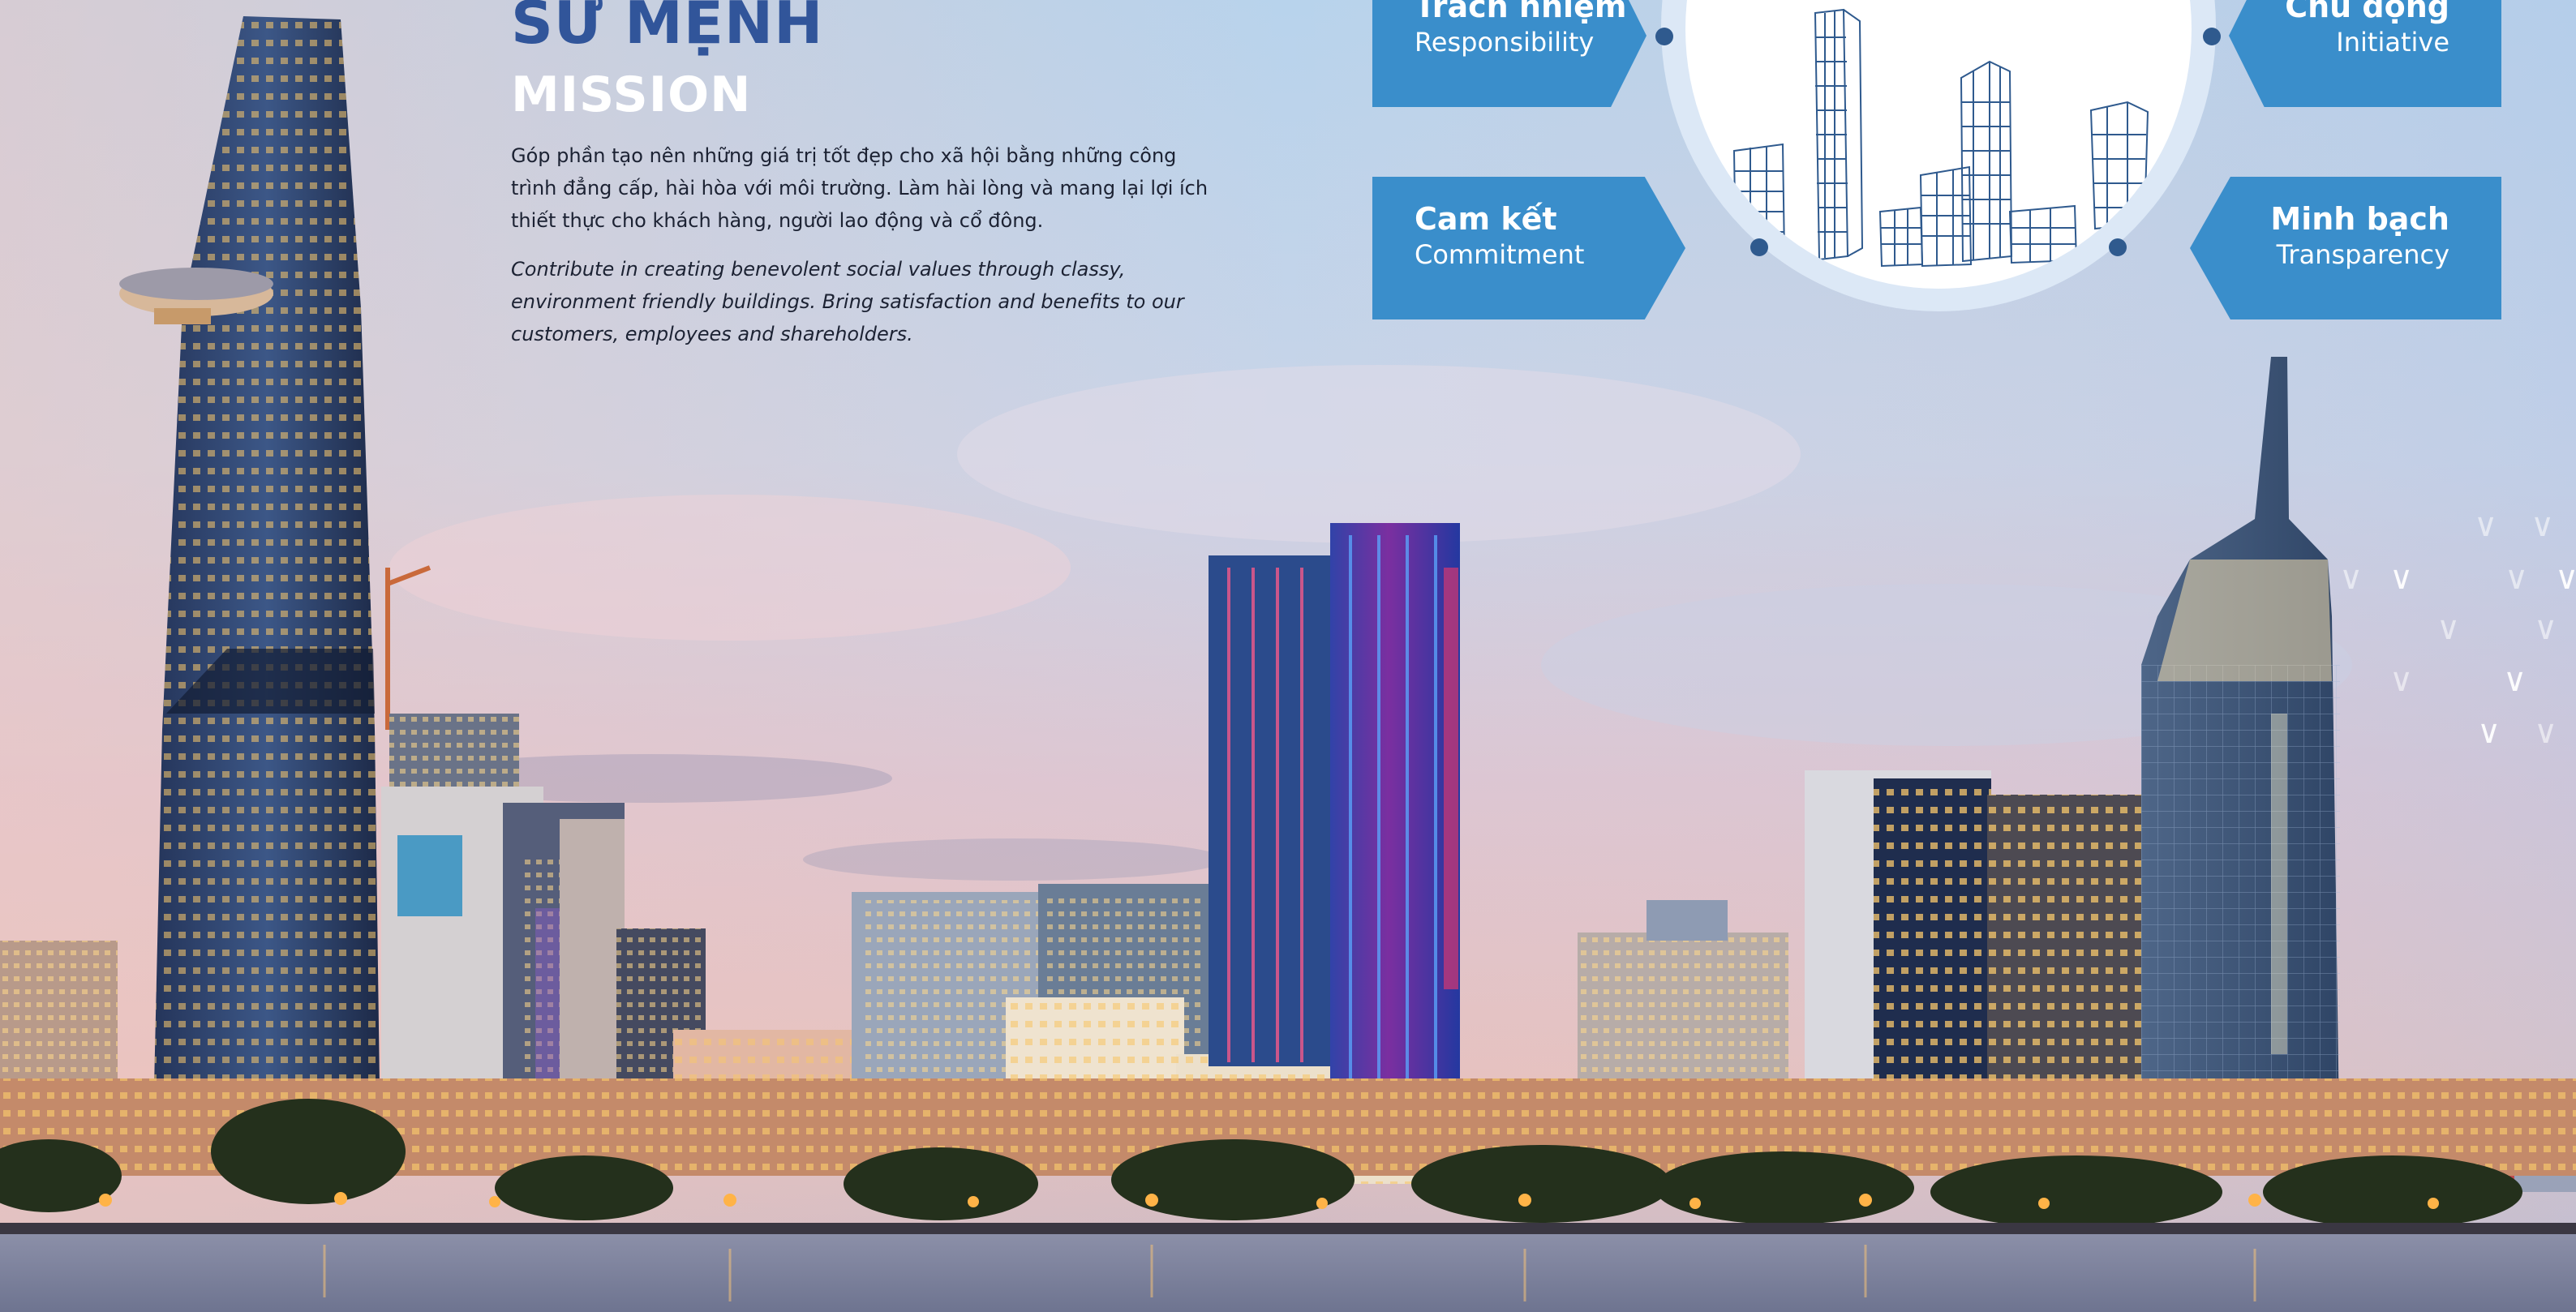  Describe the element at coordinates (2359, 219) in the screenshot. I see `value-label-vi: Minh bạch` at that location.